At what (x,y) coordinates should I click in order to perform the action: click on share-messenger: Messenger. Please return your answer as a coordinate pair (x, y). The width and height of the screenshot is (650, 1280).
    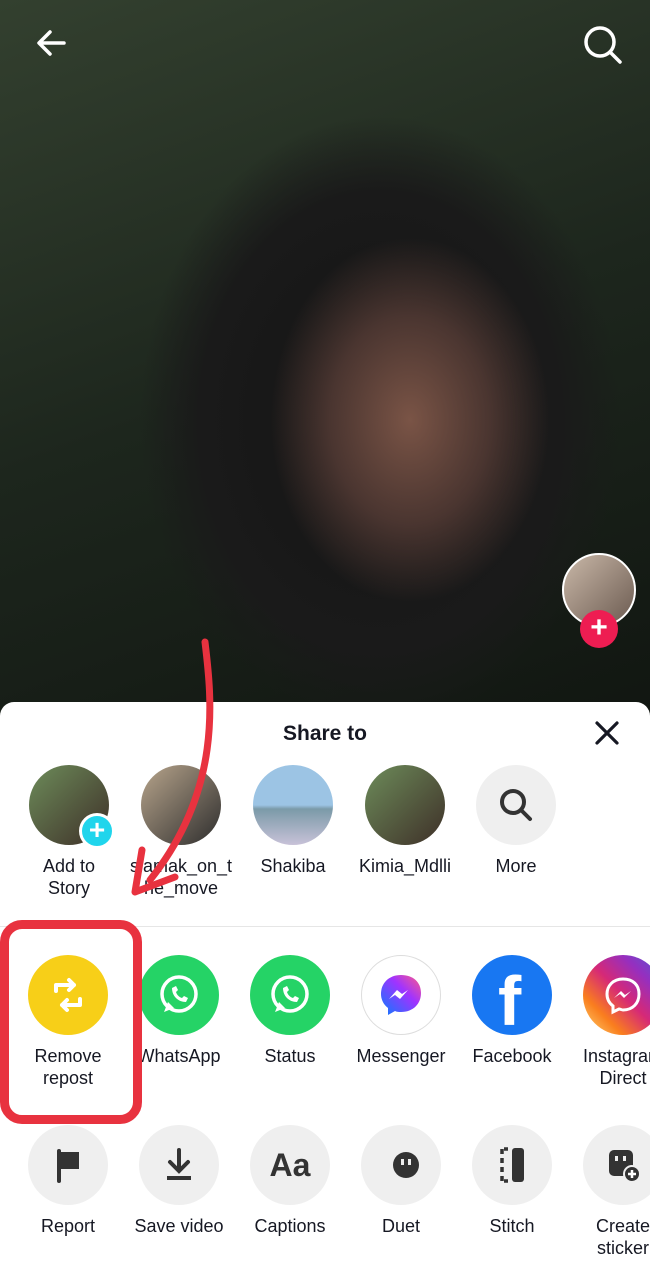
    Looking at the image, I should click on (401, 1011).